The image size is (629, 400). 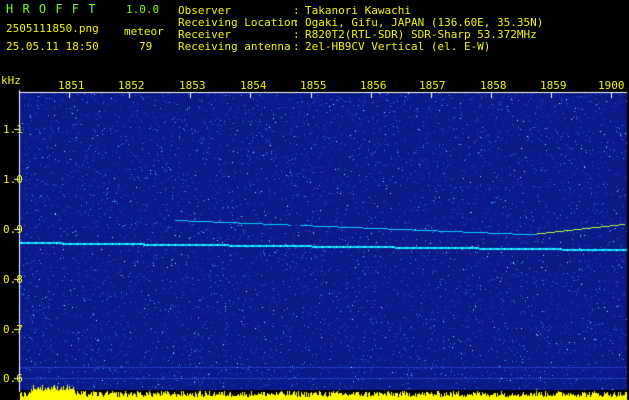 I want to click on file-datetime: 25.05.11 18:50, so click(x=52, y=46).